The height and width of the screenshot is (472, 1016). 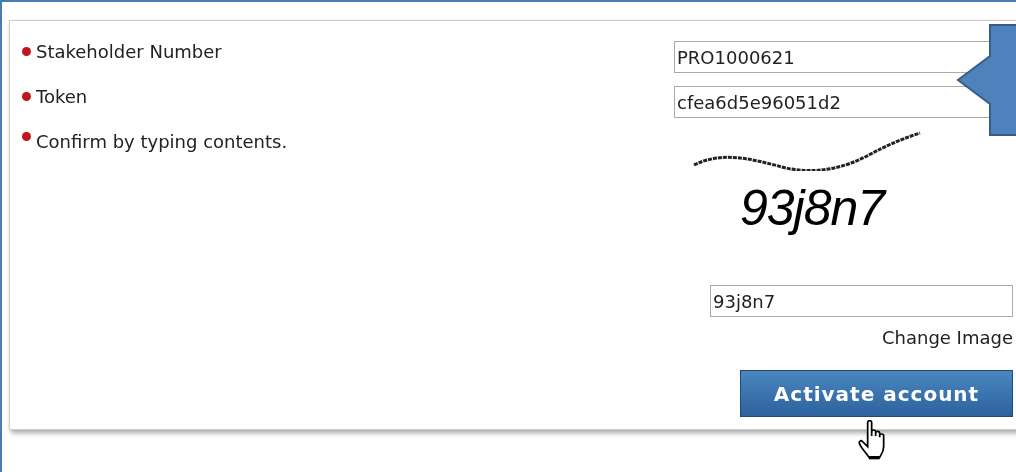 I want to click on captcha-text: 93j8n7, so click(x=812, y=208).